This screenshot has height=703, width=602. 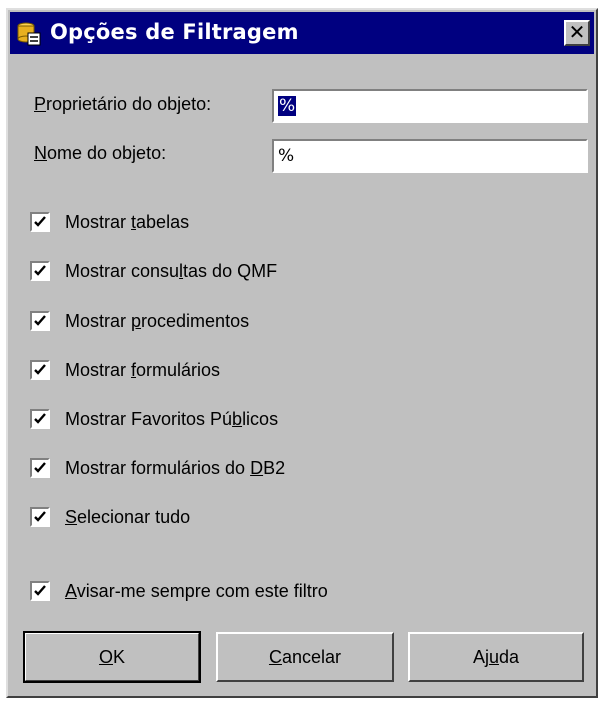 I want to click on cancel-button-label: Cancelar, so click(x=305, y=656).